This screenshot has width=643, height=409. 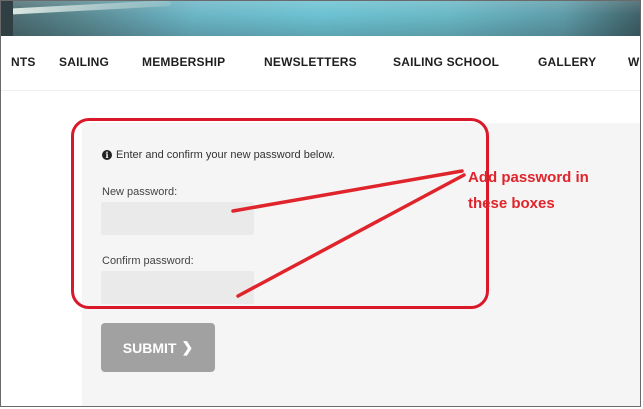 I want to click on nav-item-sailing: SAILING, so click(x=84, y=62).